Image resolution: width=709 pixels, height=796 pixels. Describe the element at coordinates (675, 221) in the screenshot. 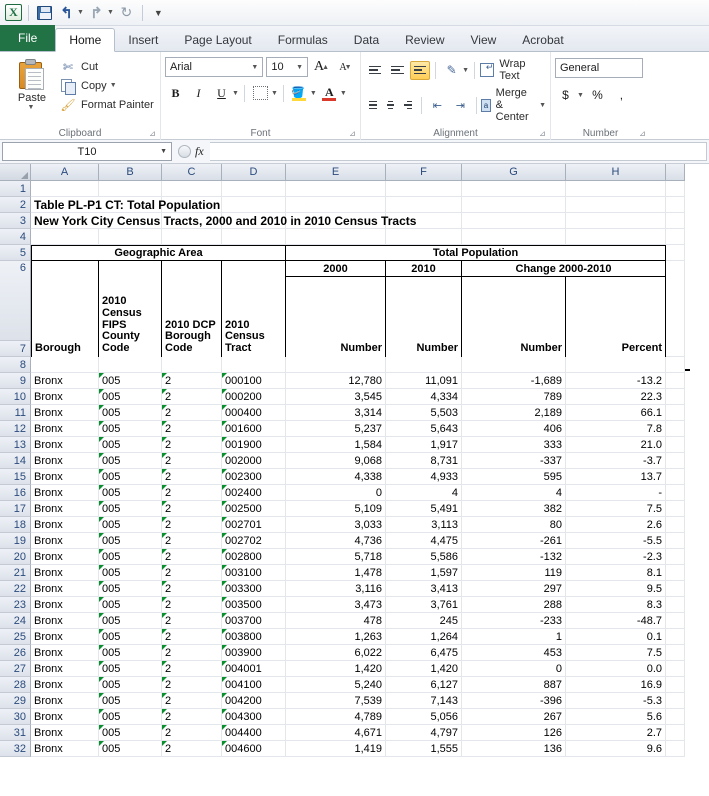

I see `cell-i3` at that location.